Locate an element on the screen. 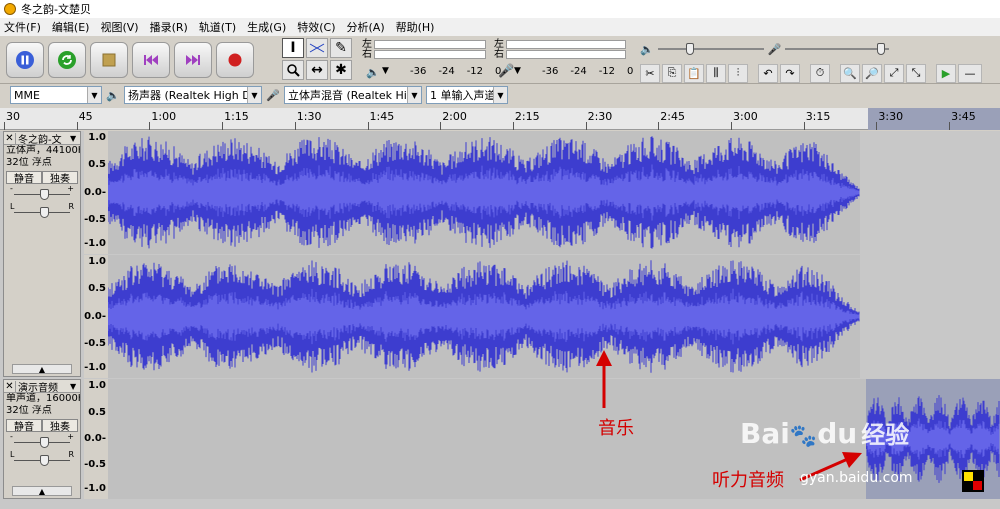 The image size is (1000, 509). annotation-listening-audio: 听力音频 is located at coordinates (748, 480).